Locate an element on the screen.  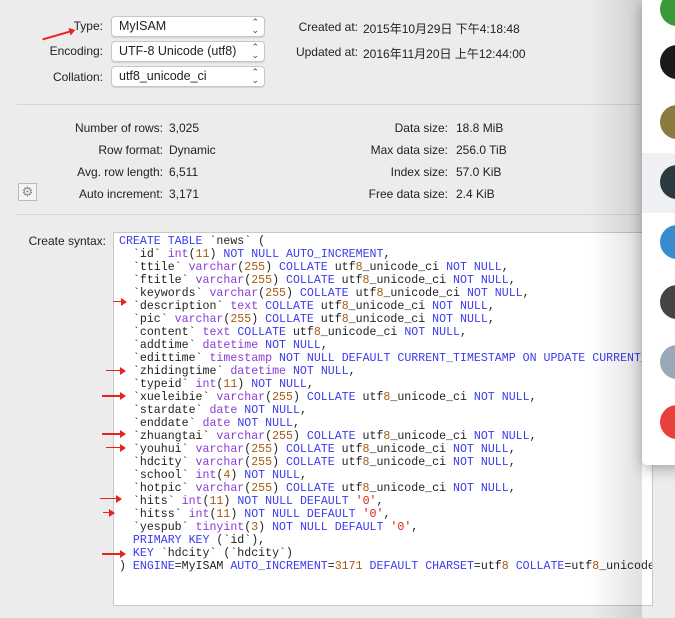
created-value: 2015年10月29日 下午4:18:48 is located at coordinates (441, 29).